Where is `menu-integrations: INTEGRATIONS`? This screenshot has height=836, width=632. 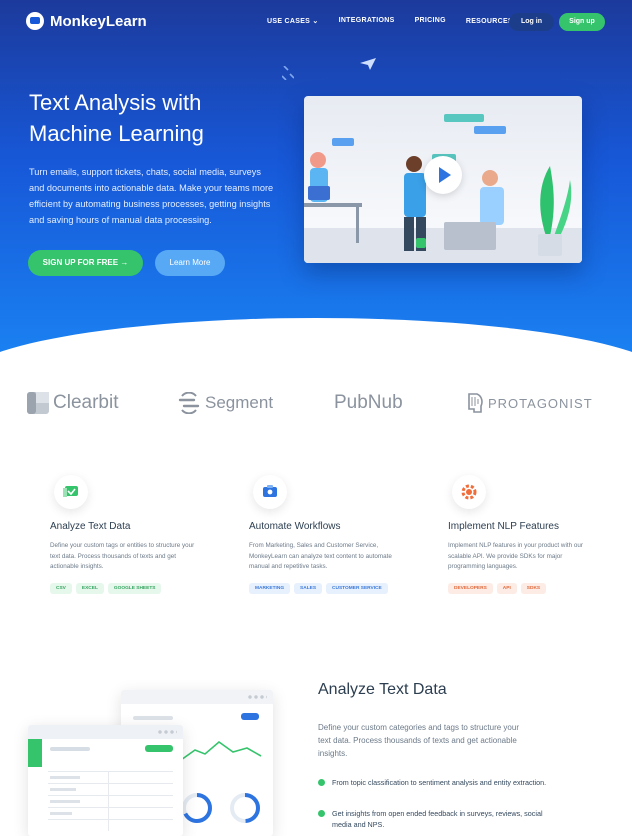
menu-integrations: INTEGRATIONS is located at coordinates (367, 21).